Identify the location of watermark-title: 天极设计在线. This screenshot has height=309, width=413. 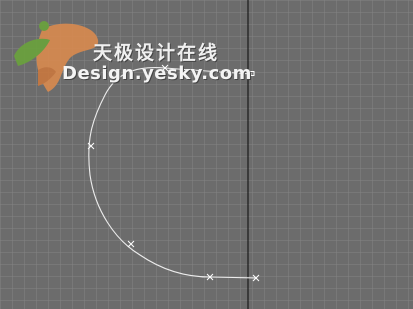
(156, 53).